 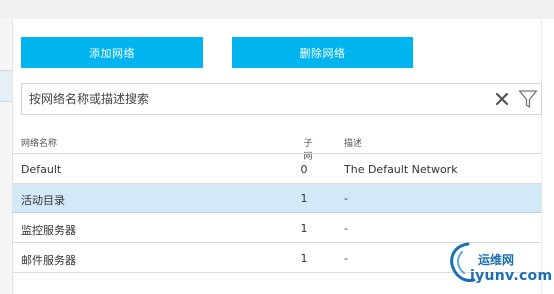 I want to click on add-network-button: 添加网络, so click(x=112, y=52).